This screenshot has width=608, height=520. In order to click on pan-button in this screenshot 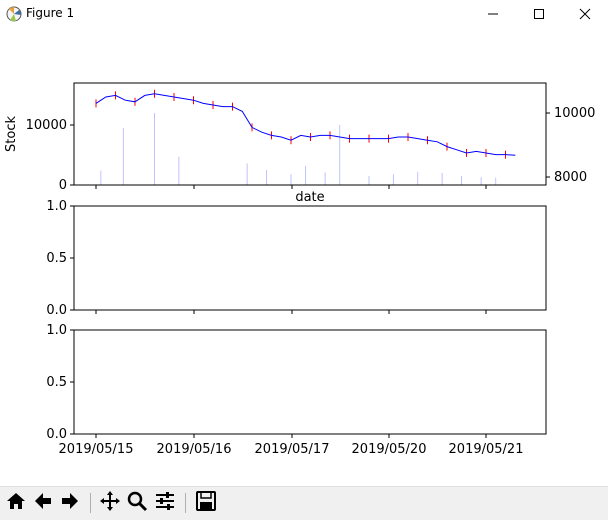, I will do `click(110, 503)`.